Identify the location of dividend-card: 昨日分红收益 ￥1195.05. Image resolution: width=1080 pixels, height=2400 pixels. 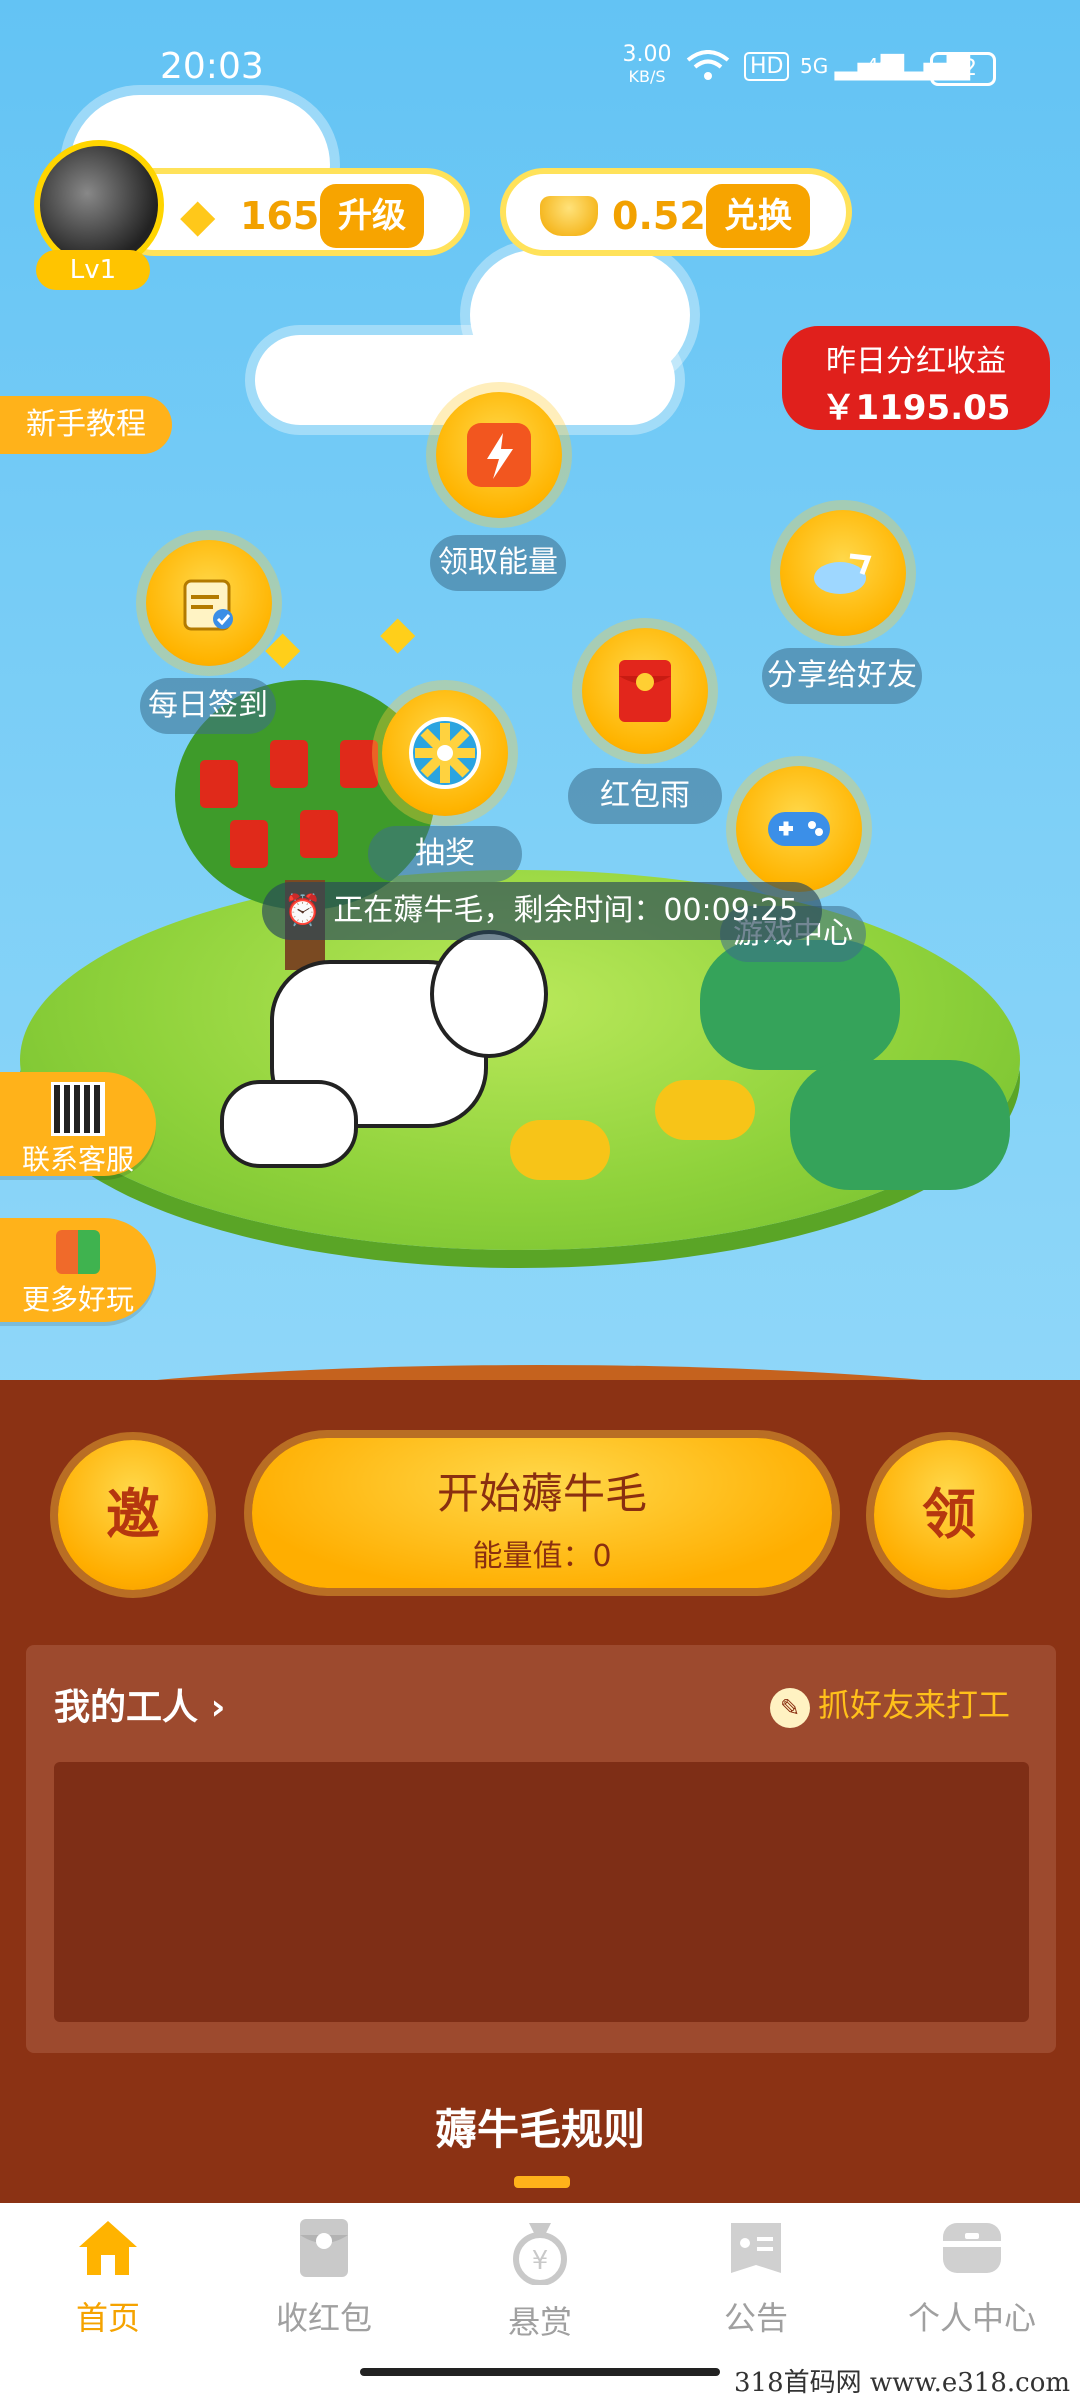
(916, 378).